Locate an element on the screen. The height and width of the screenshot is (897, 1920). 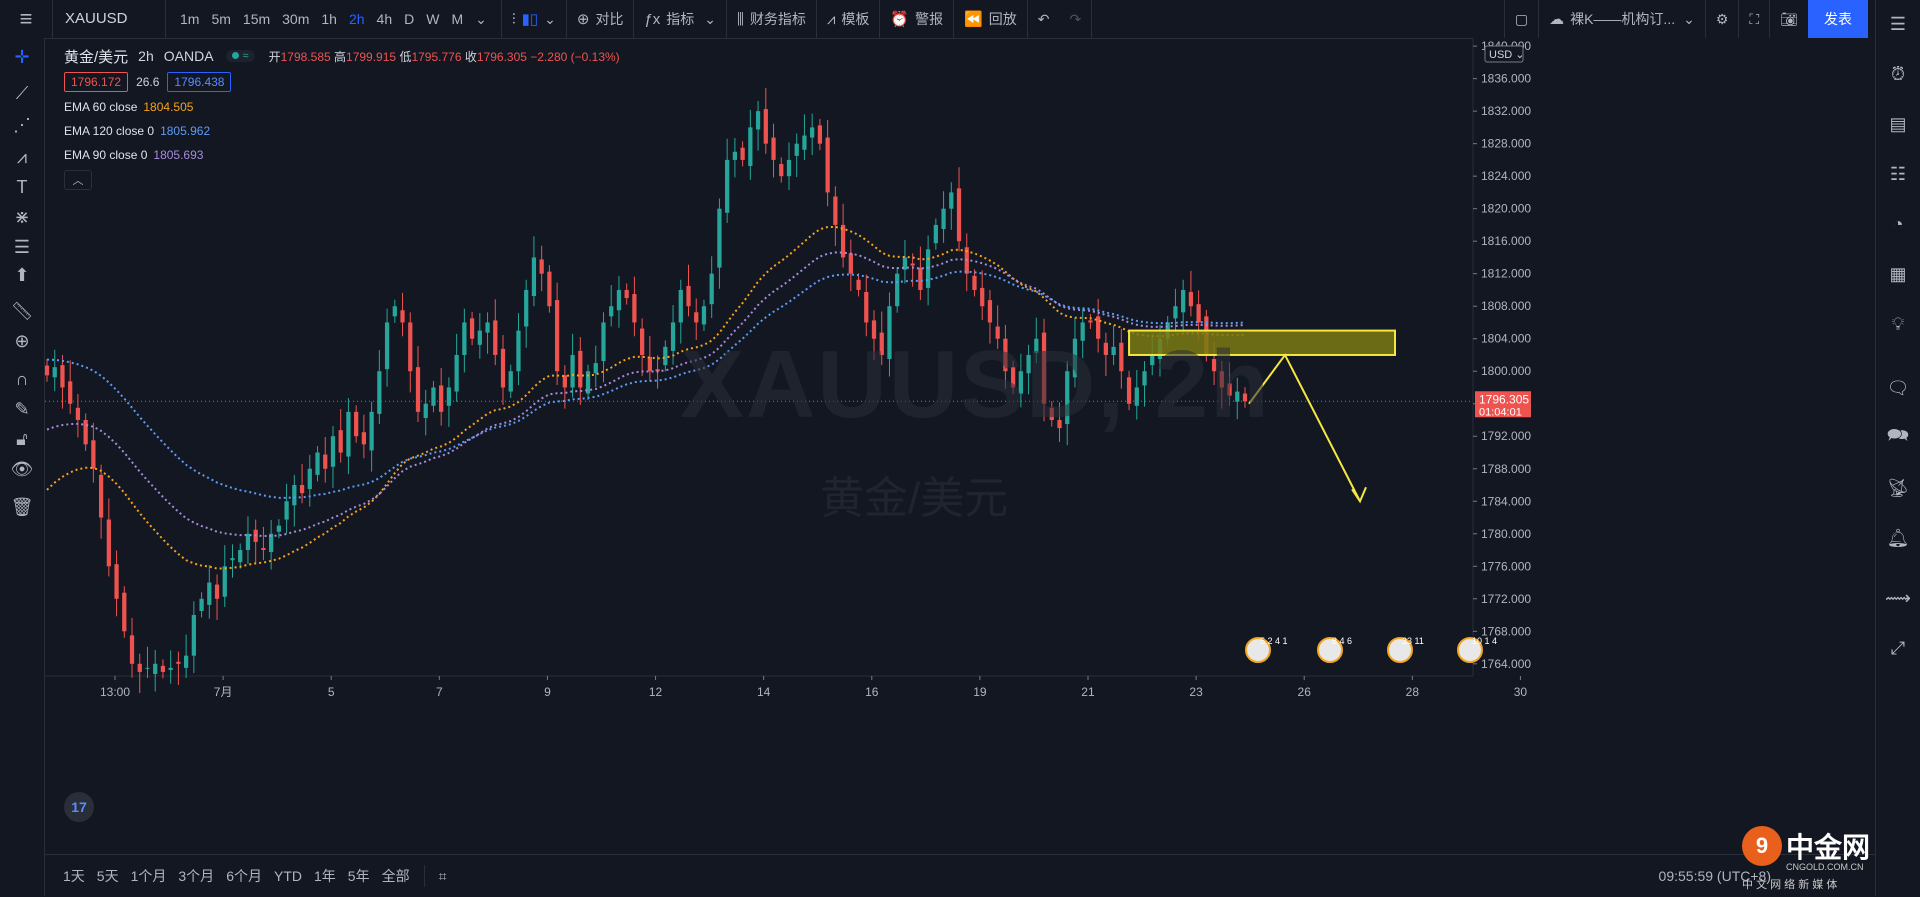
data-window-icon: ▤ is located at coordinates (1898, 124).